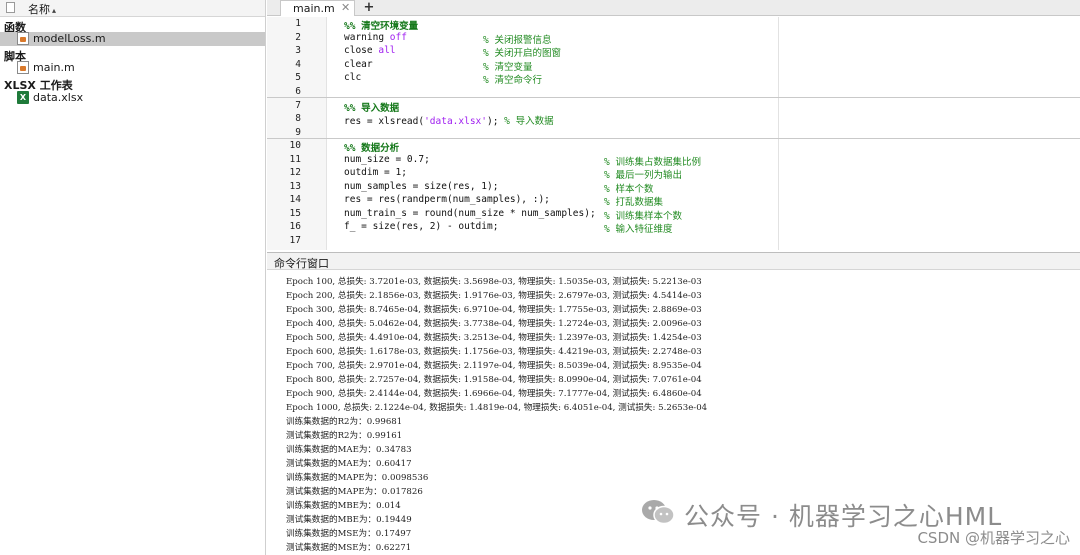  Describe the element at coordinates (295, 145) in the screenshot. I see `line-number: 10` at that location.